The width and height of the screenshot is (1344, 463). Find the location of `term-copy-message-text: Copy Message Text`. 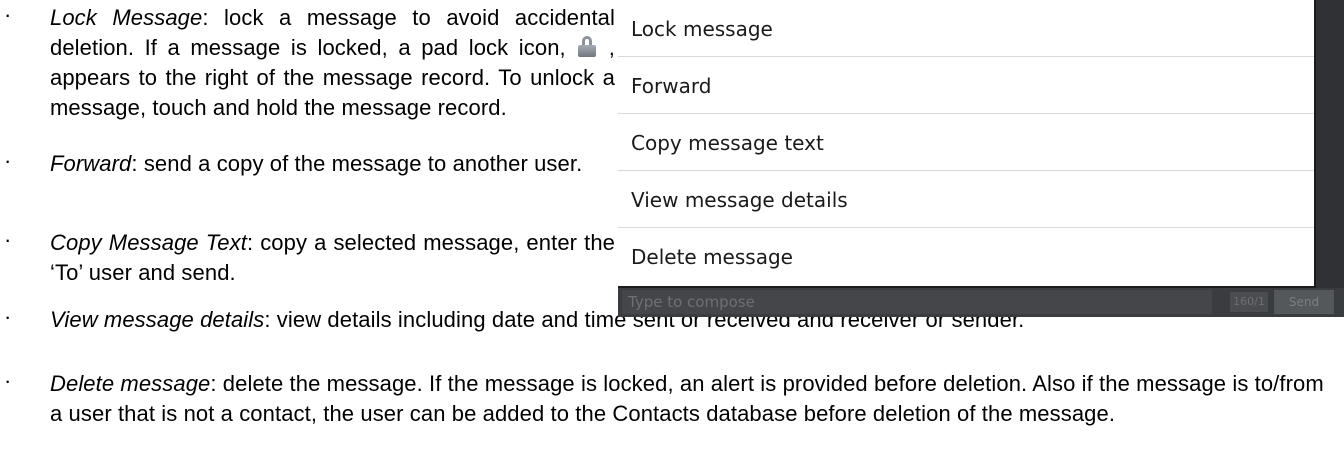

term-copy-message-text: Copy Message Text is located at coordinates (148, 242).